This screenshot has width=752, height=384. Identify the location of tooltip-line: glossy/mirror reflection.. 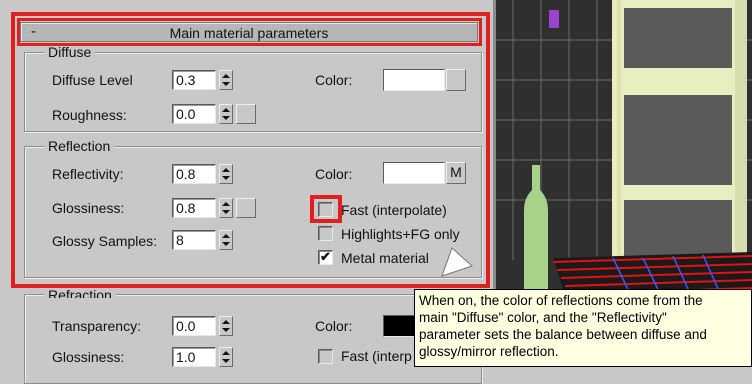
(489, 351).